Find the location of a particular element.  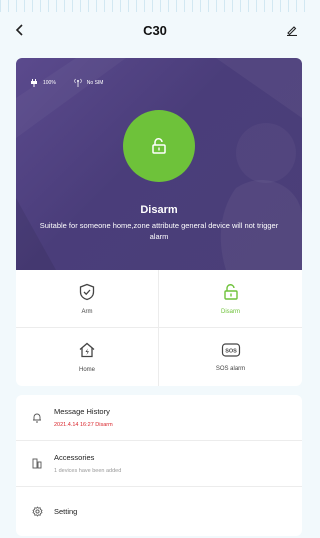

mode-arm-button: Arm is located at coordinates (87, 299).